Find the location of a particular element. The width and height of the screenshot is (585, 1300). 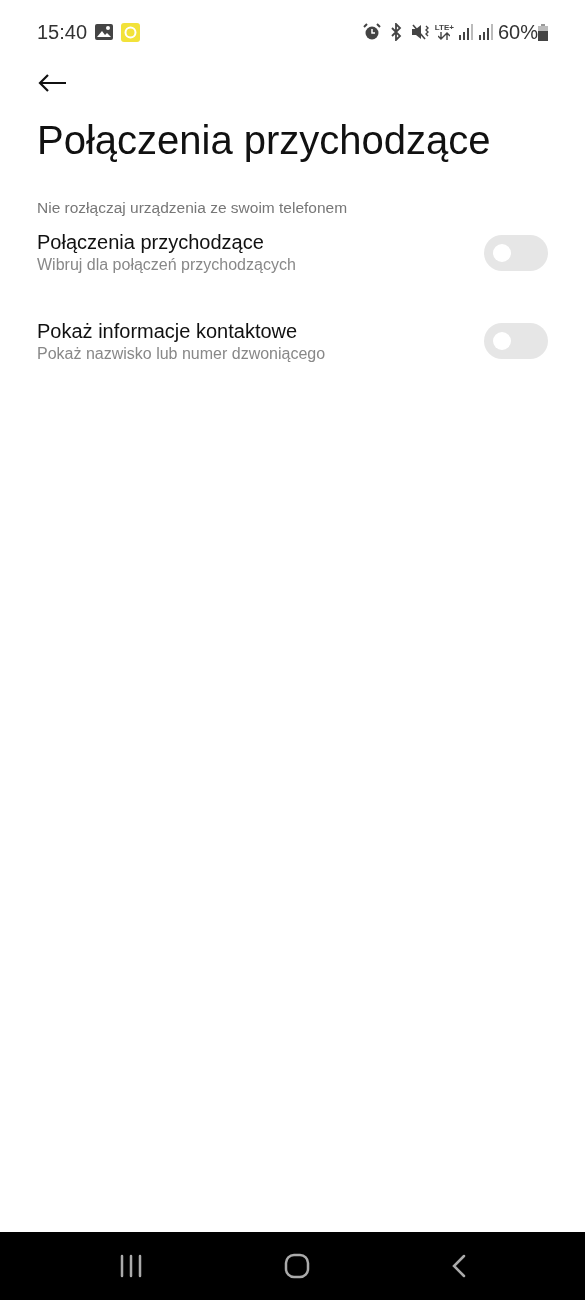

alarm-icon is located at coordinates (371, 32).